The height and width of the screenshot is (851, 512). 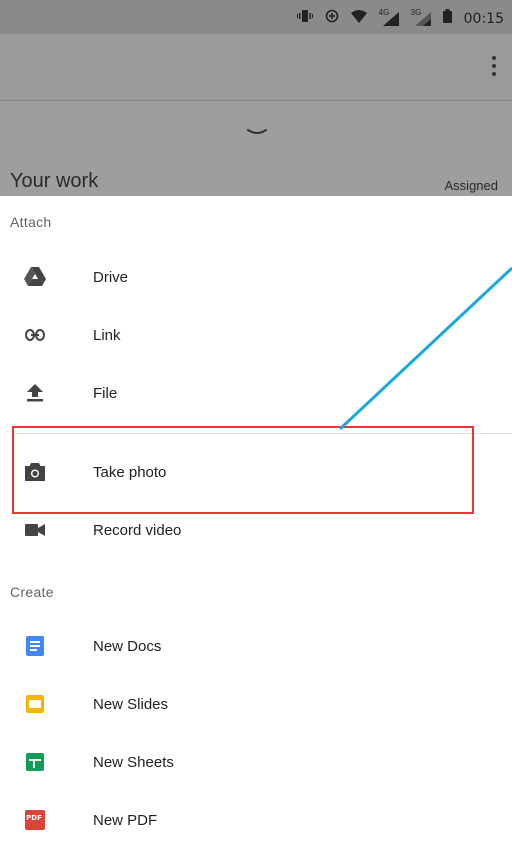 I want to click on record-video-label: Record video, so click(x=137, y=530).